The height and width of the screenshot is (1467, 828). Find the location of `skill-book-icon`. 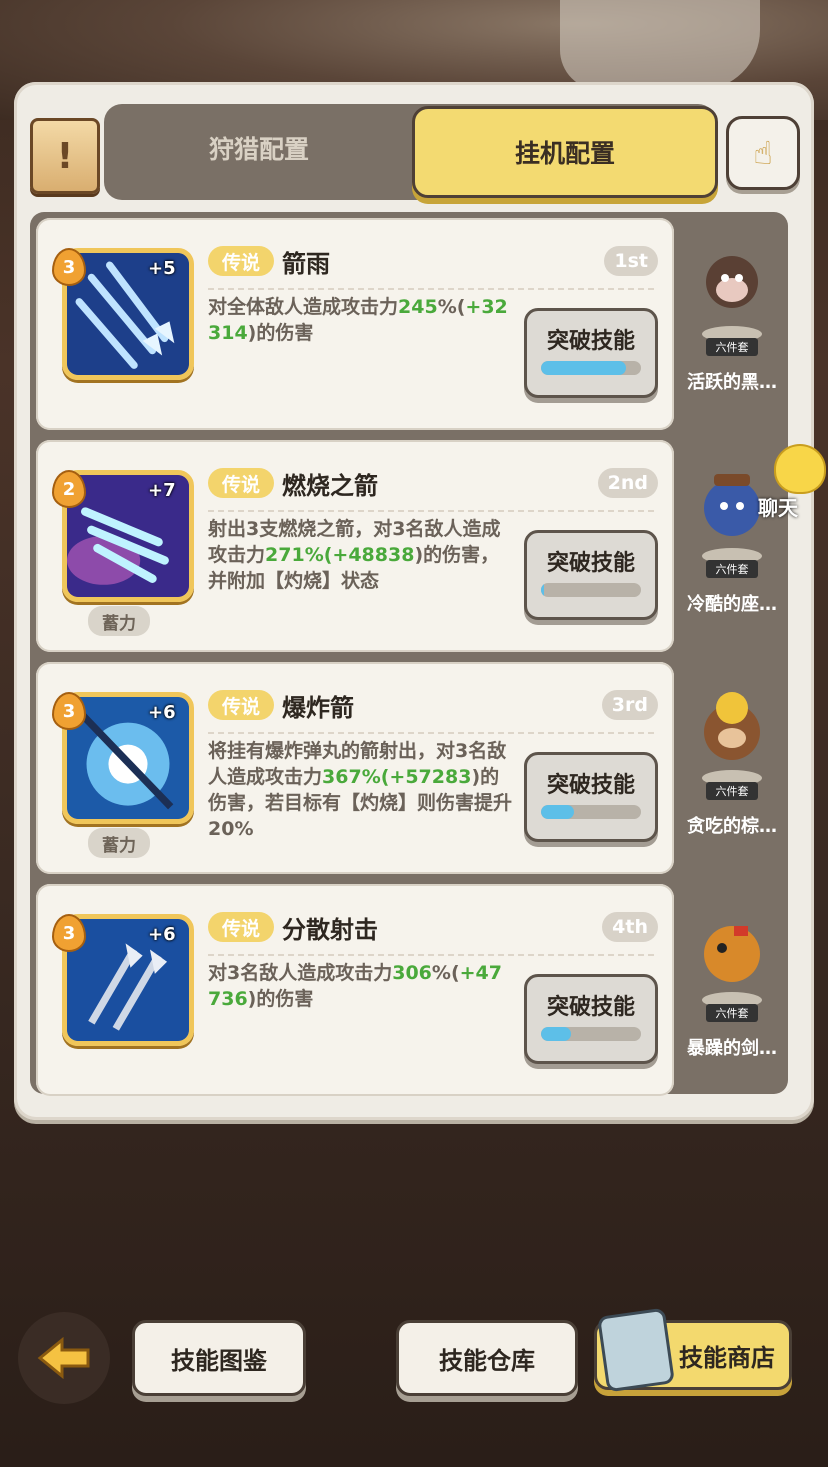

skill-book-icon is located at coordinates (636, 1350).